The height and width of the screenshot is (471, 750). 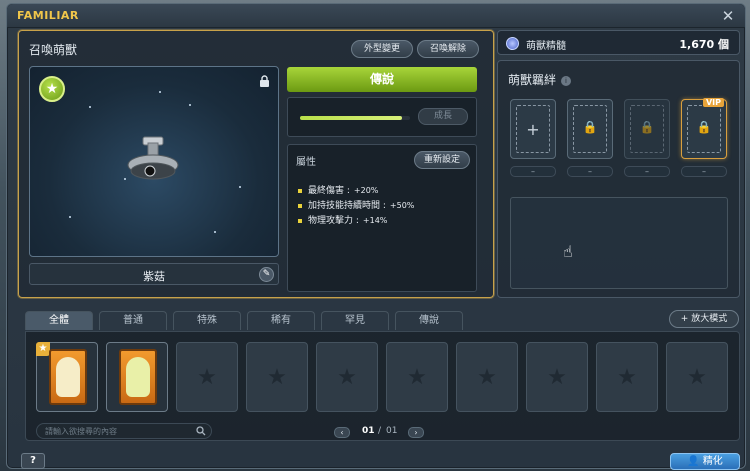 What do you see at coordinates (342, 432) in the screenshot?
I see `prev-page-button: ‹` at bounding box center [342, 432].